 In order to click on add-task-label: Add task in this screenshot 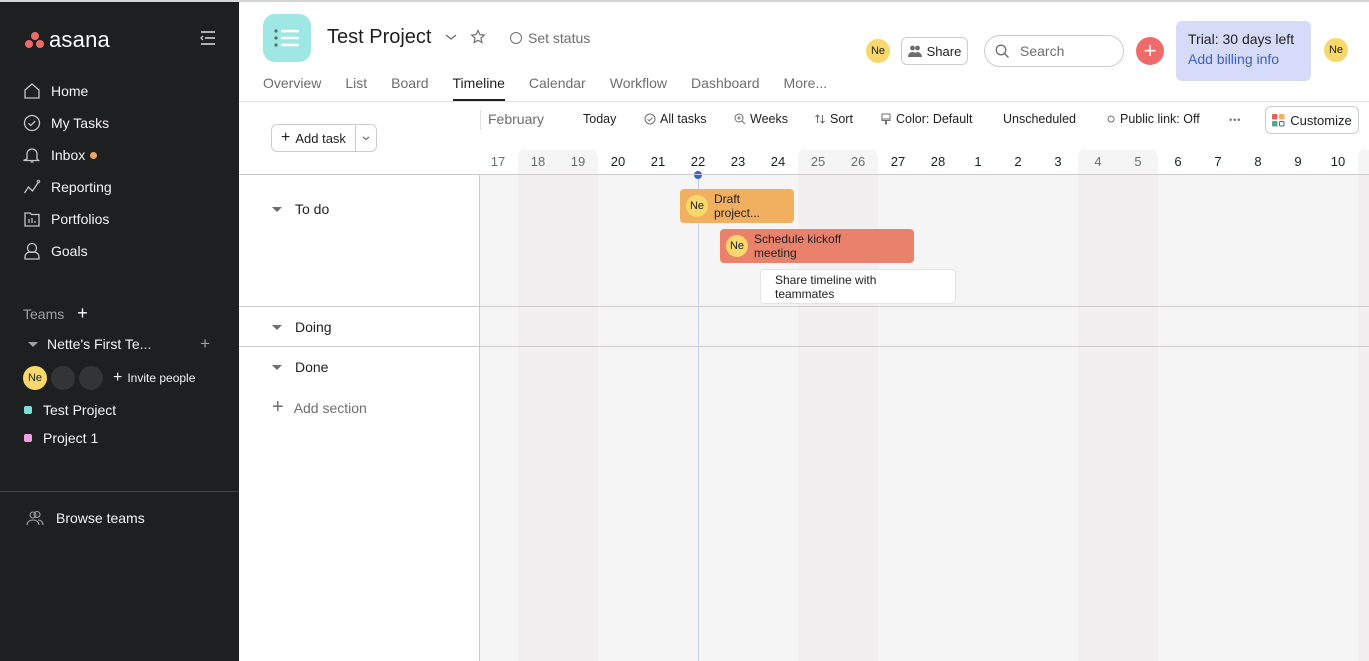, I will do `click(320, 138)`.